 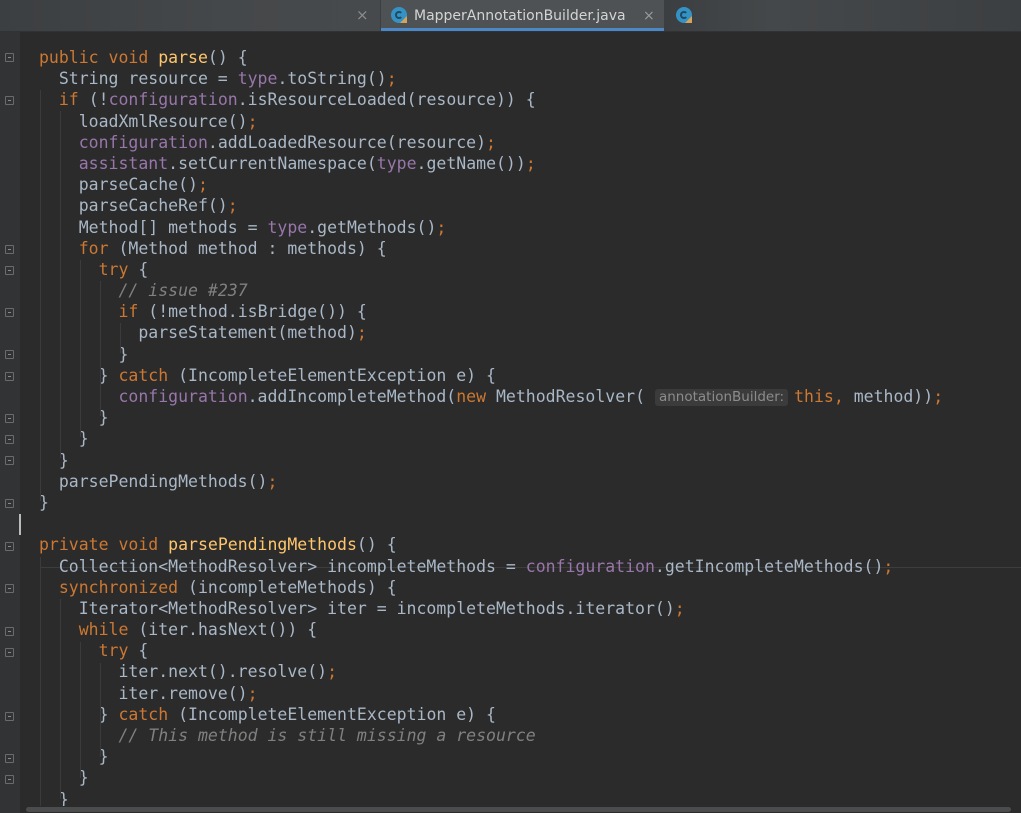 What do you see at coordinates (148, 375) in the screenshot?
I see `code-token: catch` at bounding box center [148, 375].